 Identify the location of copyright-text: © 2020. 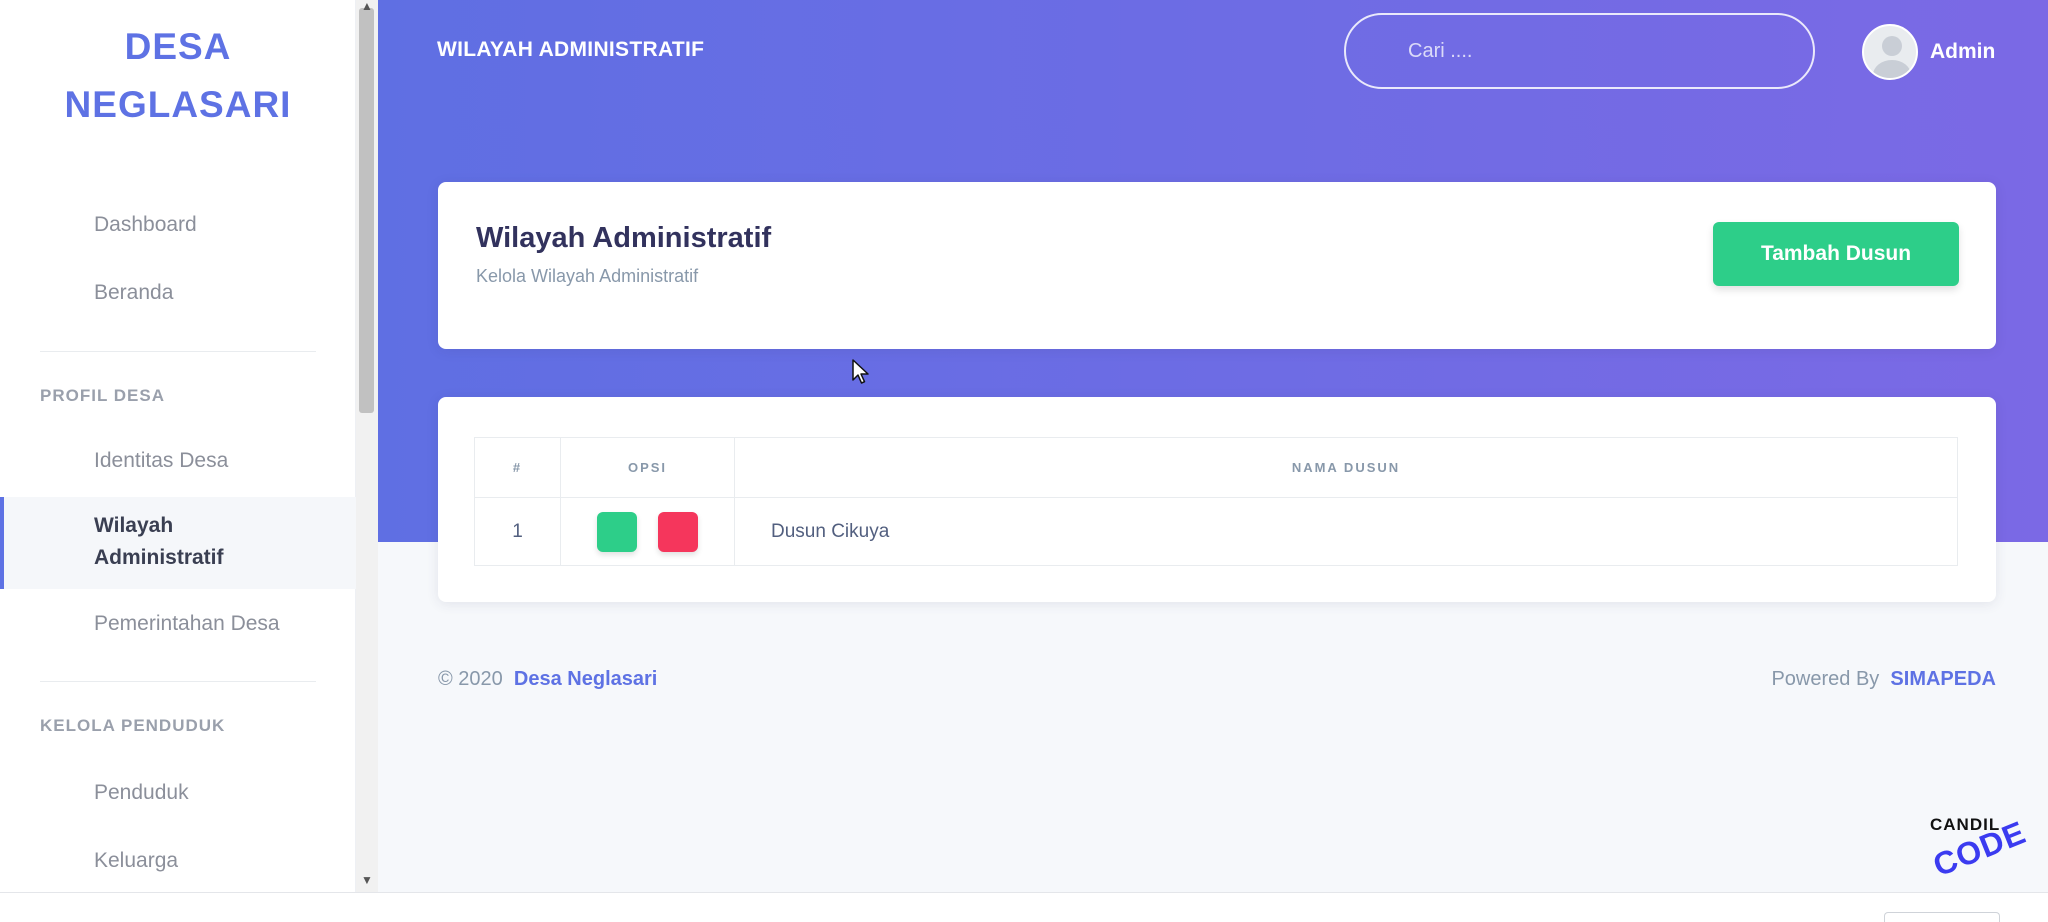
(470, 679).